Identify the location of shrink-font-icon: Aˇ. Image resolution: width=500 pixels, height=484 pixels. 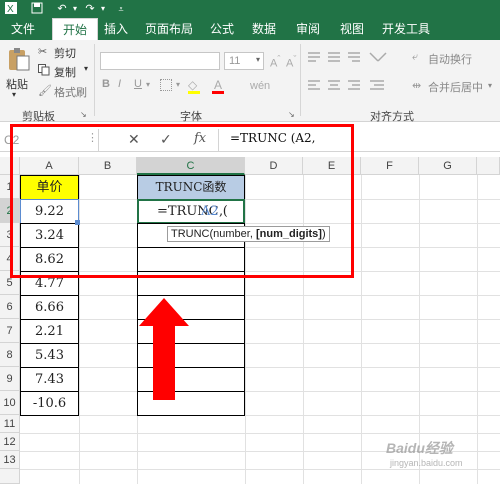
(291, 62).